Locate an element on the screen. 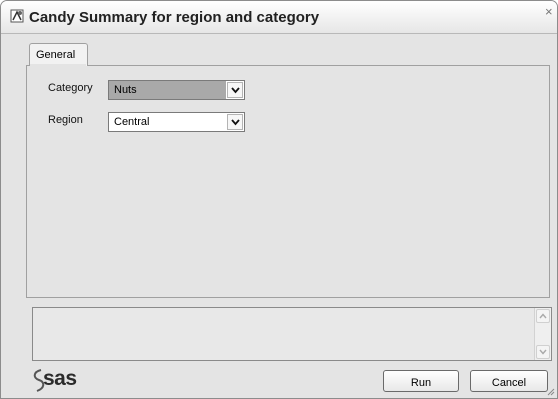 This screenshot has height=399, width=558. resize-grip-icon is located at coordinates (550, 391).